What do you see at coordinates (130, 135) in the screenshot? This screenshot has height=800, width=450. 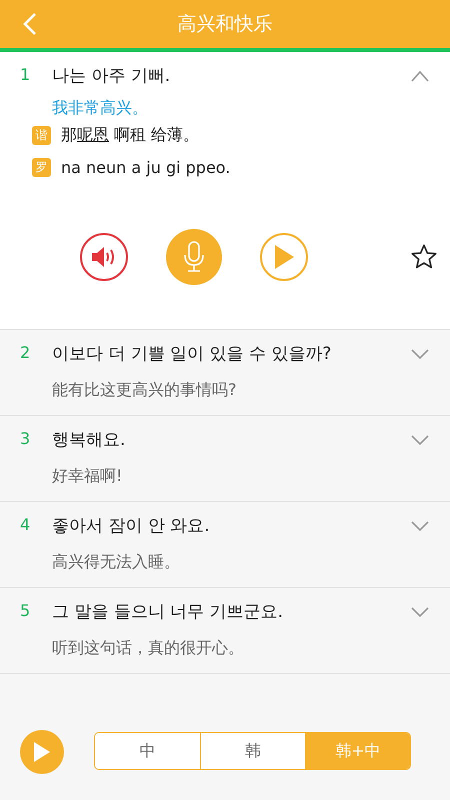 I see `homophone-text: 那呢恩 啊租 给薄。` at bounding box center [130, 135].